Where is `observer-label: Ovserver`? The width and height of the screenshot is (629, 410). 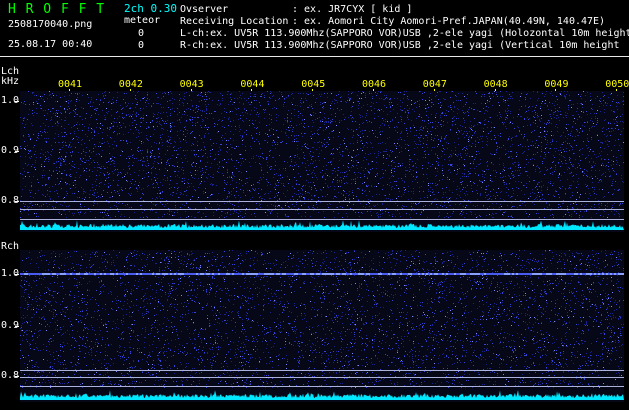
observer-label: Ovserver is located at coordinates (204, 9).